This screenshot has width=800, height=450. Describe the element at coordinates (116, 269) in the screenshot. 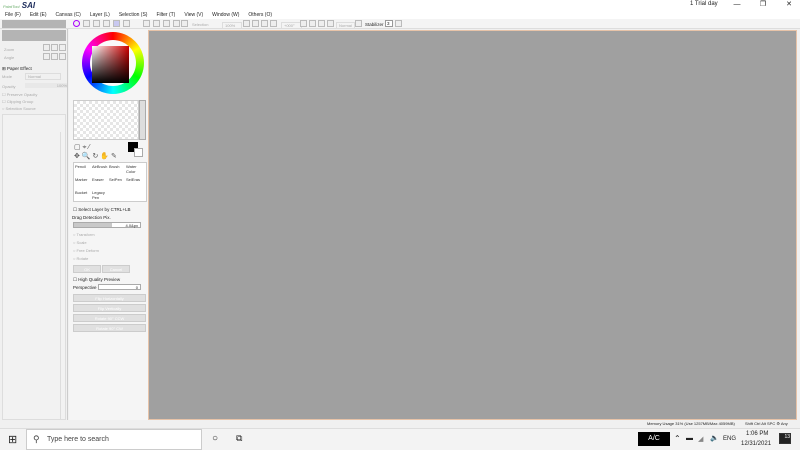

I see `cancel-button: Cancel` at that location.